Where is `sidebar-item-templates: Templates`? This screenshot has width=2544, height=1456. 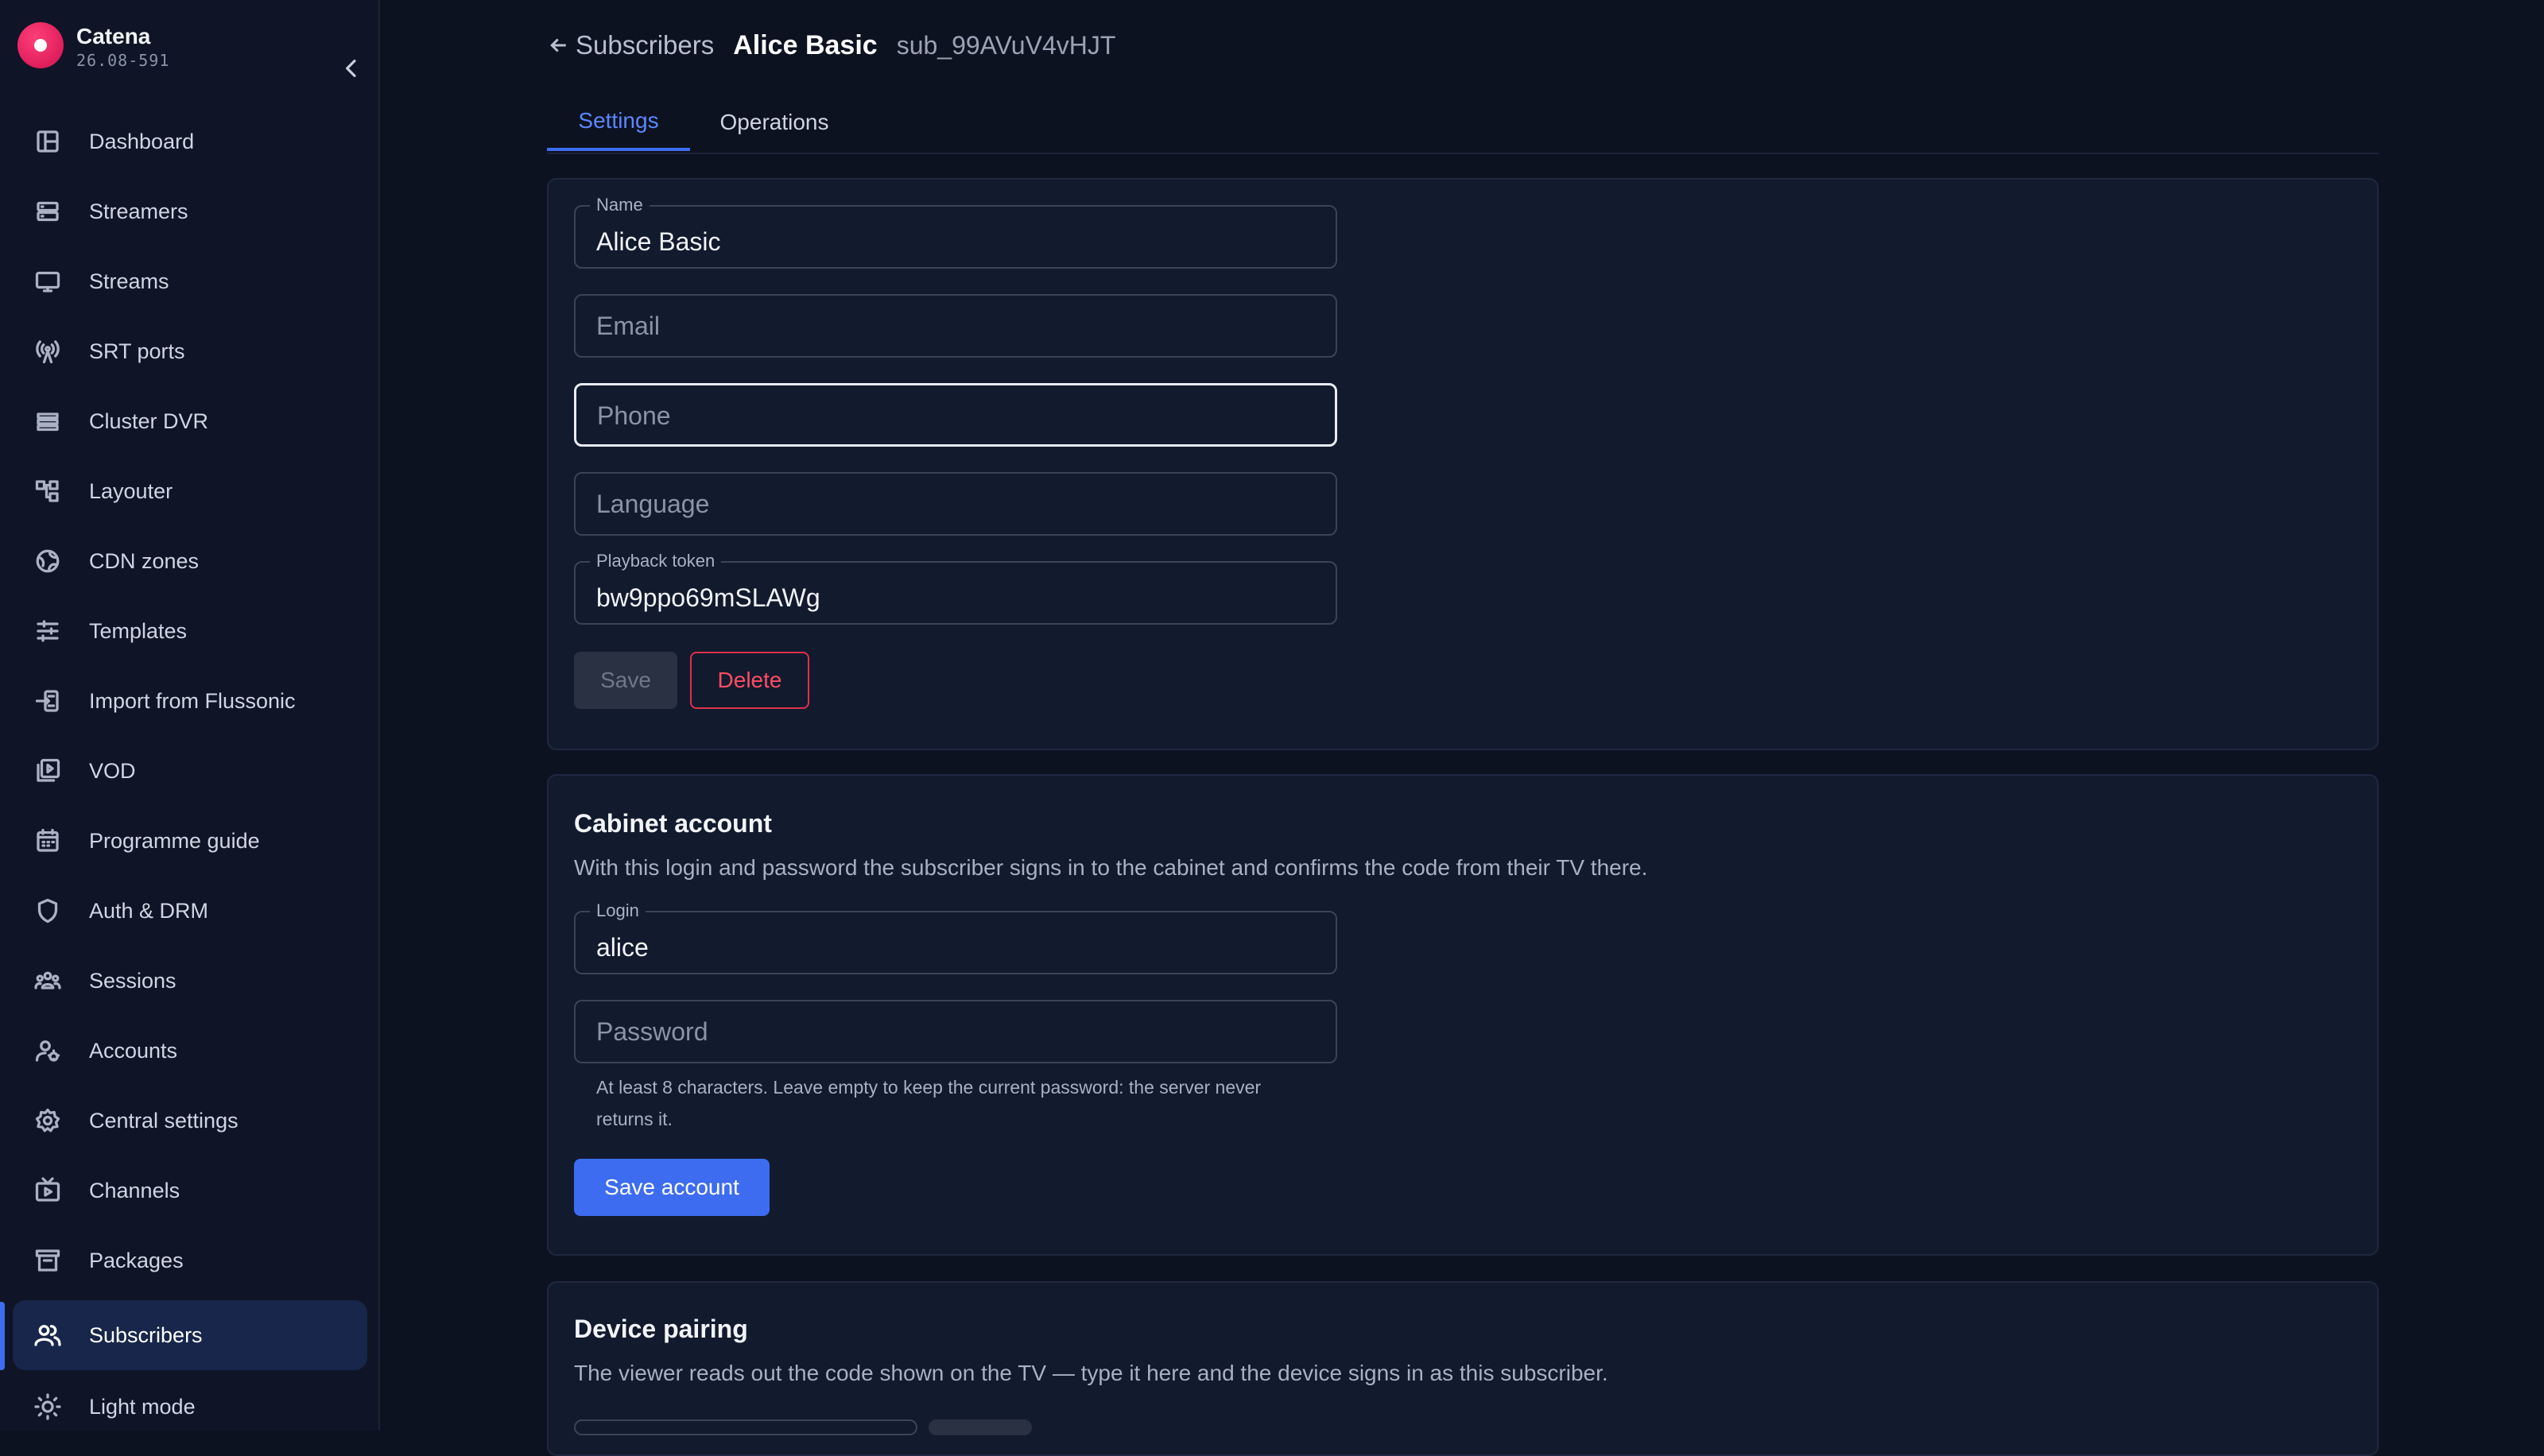
sidebar-item-templates: Templates is located at coordinates (190, 631).